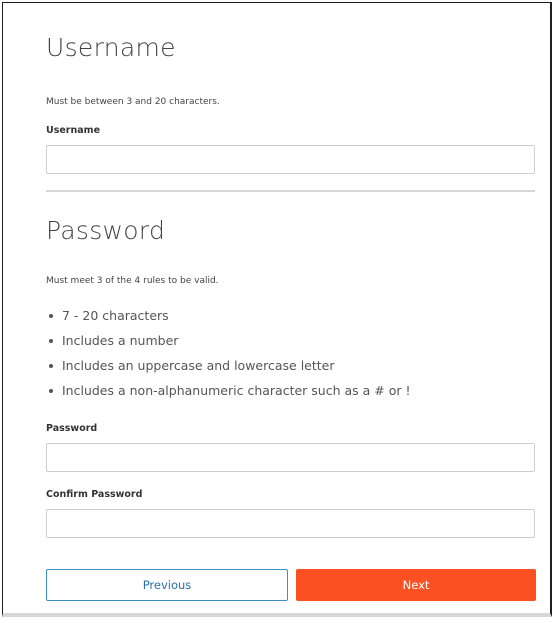 The image size is (558, 623). What do you see at coordinates (111, 47) in the screenshot?
I see `username-section-title: Username` at bounding box center [111, 47].